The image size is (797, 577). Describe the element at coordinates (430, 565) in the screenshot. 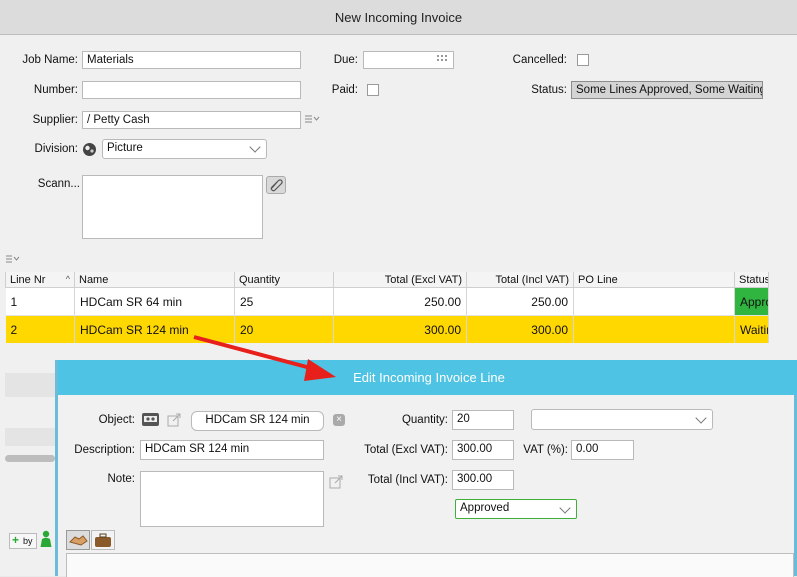

I see `tab-content-area` at that location.